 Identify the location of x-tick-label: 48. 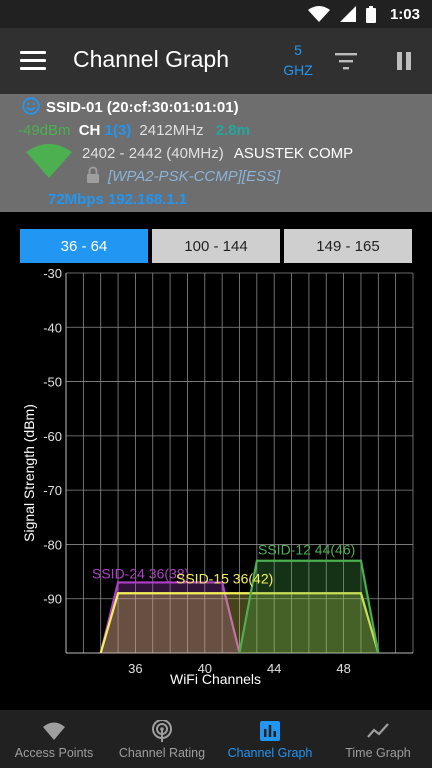
(343, 668).